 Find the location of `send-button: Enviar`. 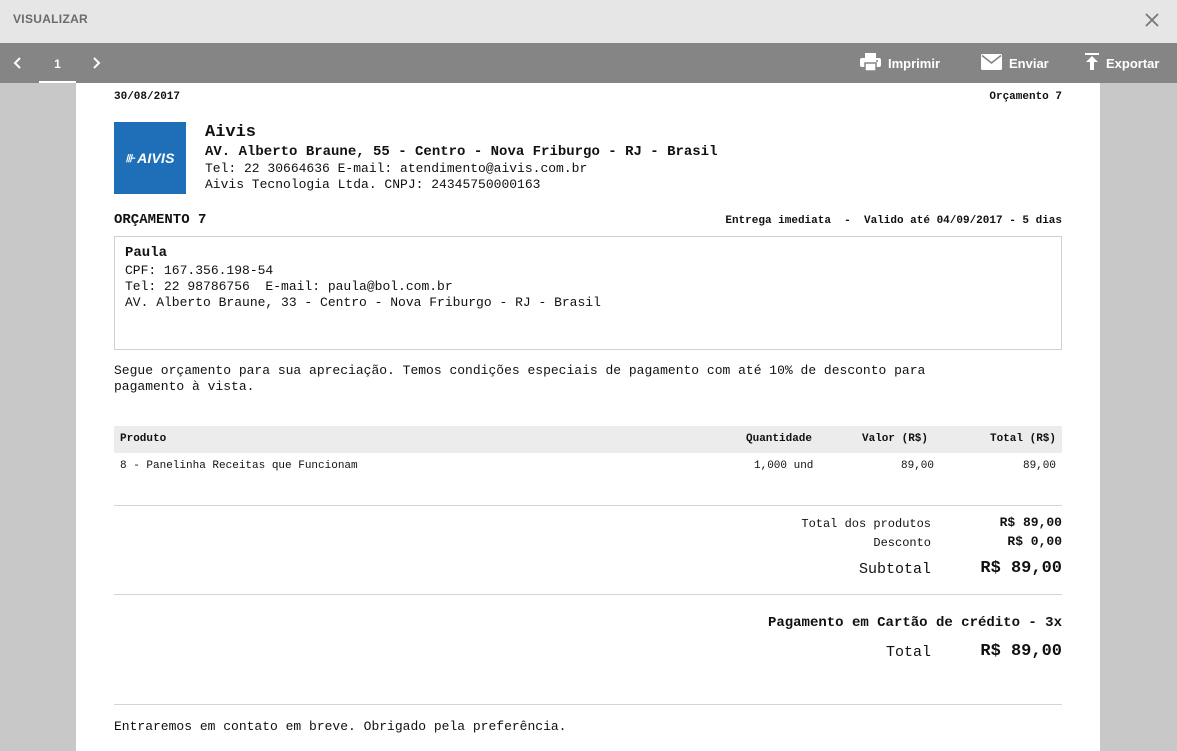

send-button: Enviar is located at coordinates (1015, 63).